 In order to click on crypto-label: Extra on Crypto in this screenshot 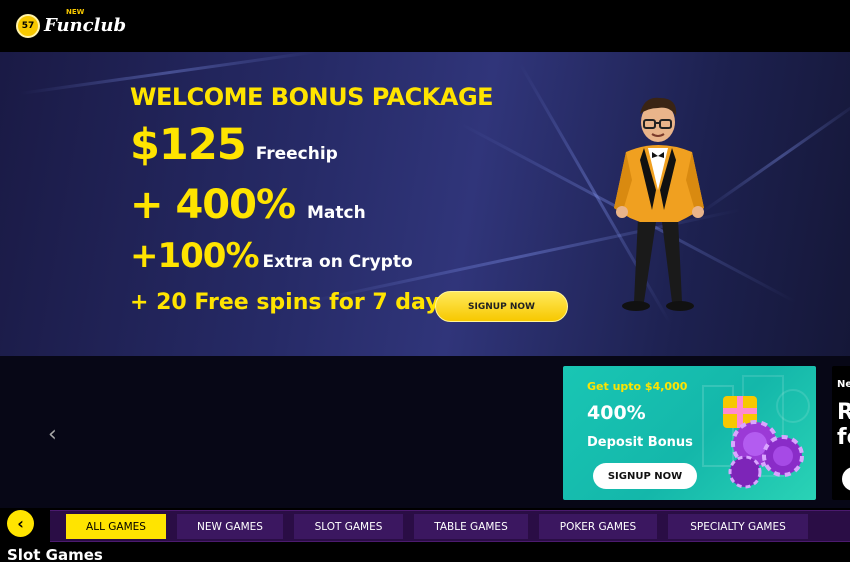, I will do `click(337, 262)`.